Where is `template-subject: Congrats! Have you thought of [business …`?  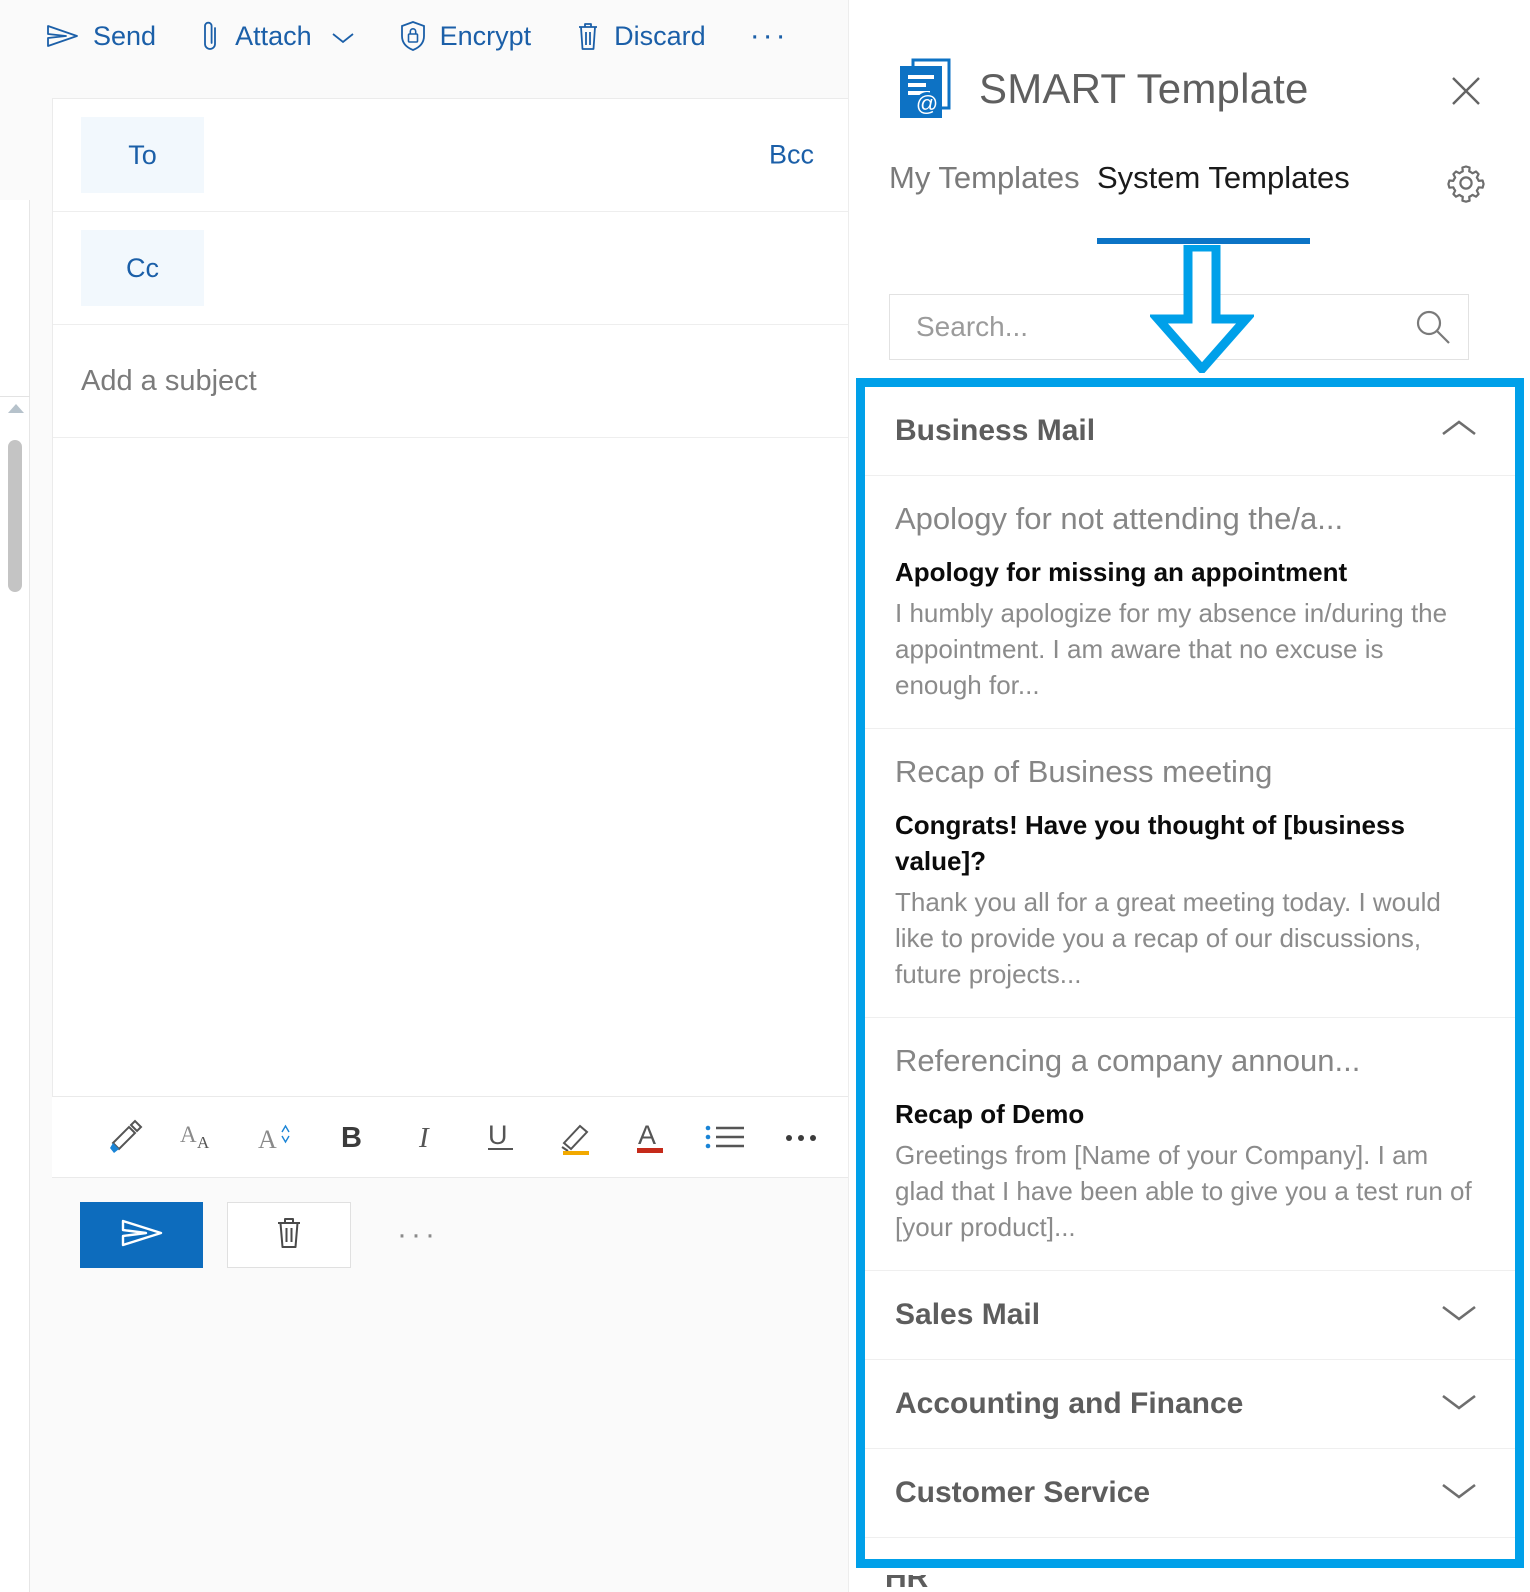
template-subject: Congrats! Have you thought of [business … is located at coordinates (1150, 843).